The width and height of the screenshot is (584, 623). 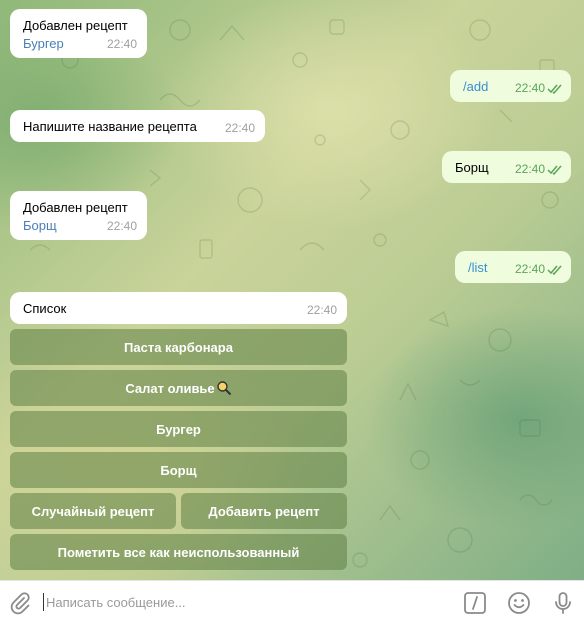 I want to click on incoming-message: Список 22:40, so click(x=178, y=308).